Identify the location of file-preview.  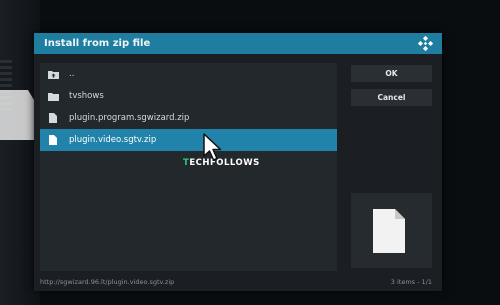
(391, 230).